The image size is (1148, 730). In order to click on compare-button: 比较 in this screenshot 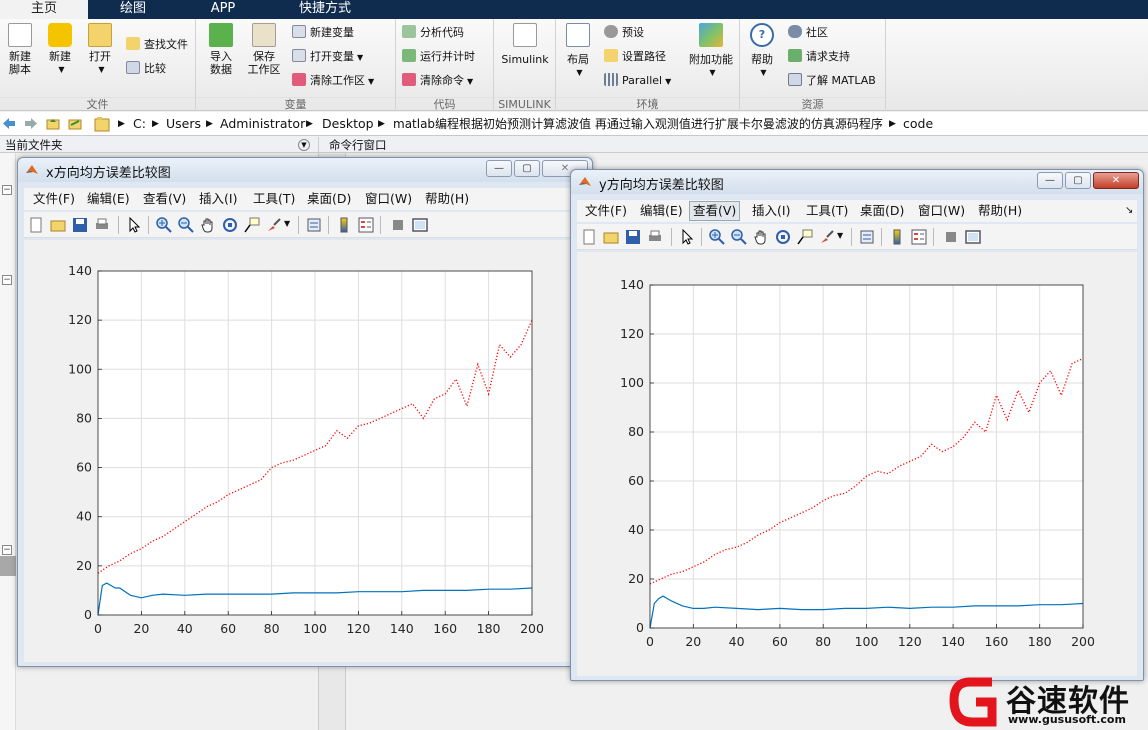, I will do `click(146, 69)`.